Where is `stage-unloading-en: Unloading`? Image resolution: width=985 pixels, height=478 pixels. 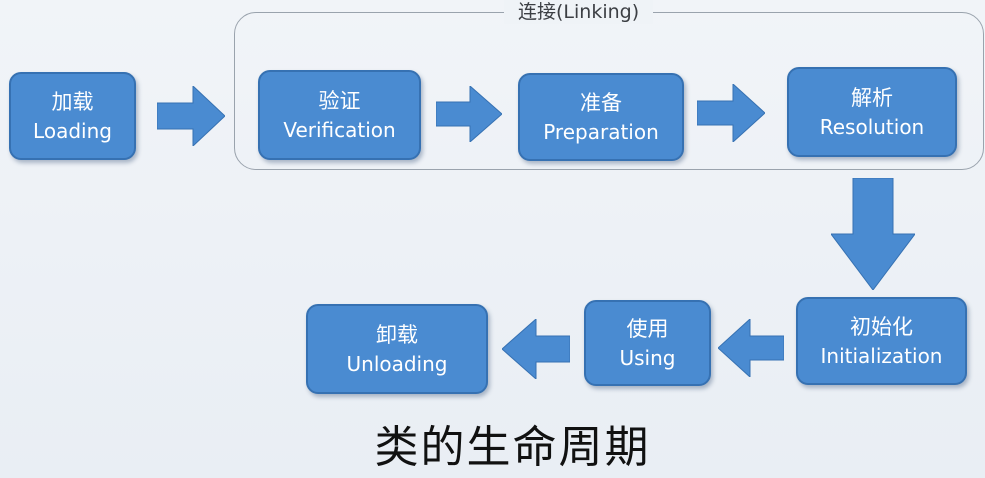
stage-unloading-en: Unloading is located at coordinates (397, 364).